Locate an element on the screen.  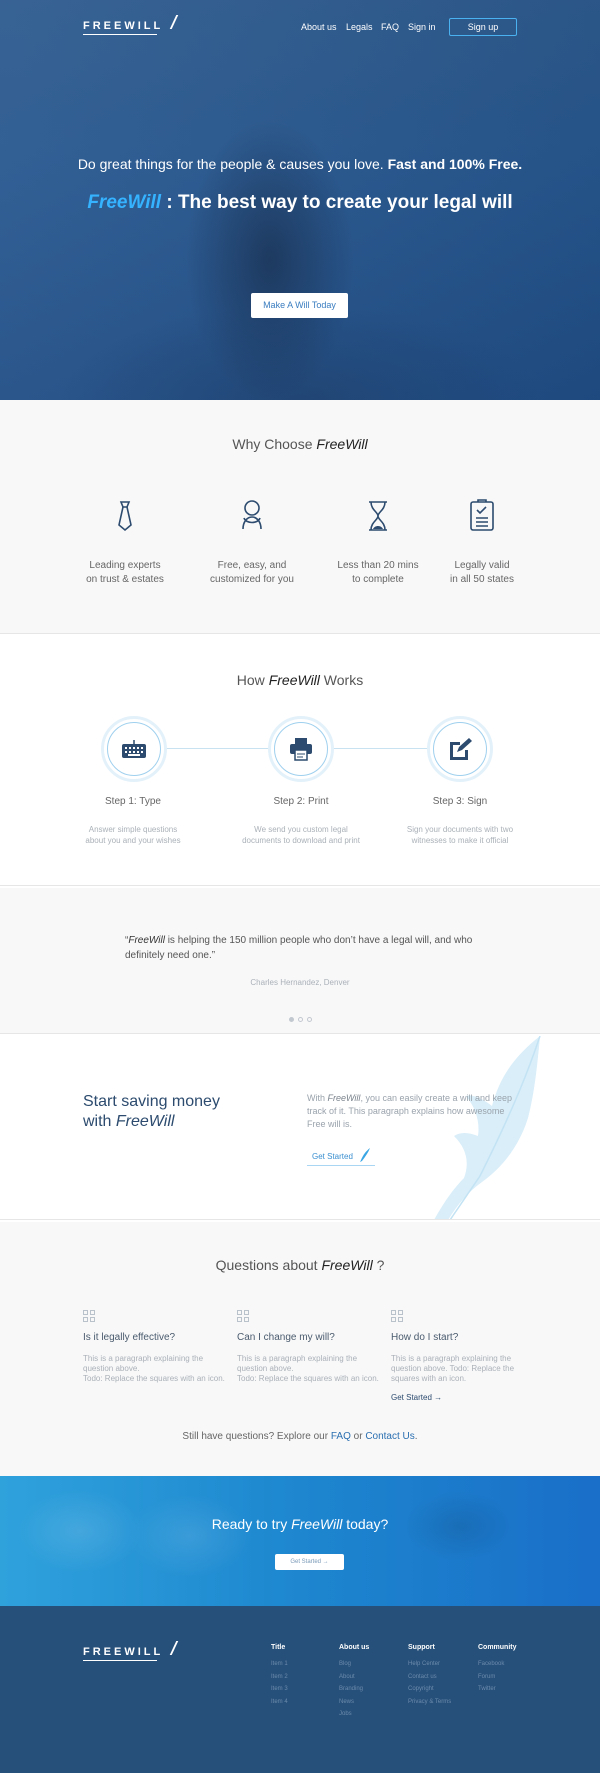
sign-up-button: Sign up is located at coordinates (483, 27).